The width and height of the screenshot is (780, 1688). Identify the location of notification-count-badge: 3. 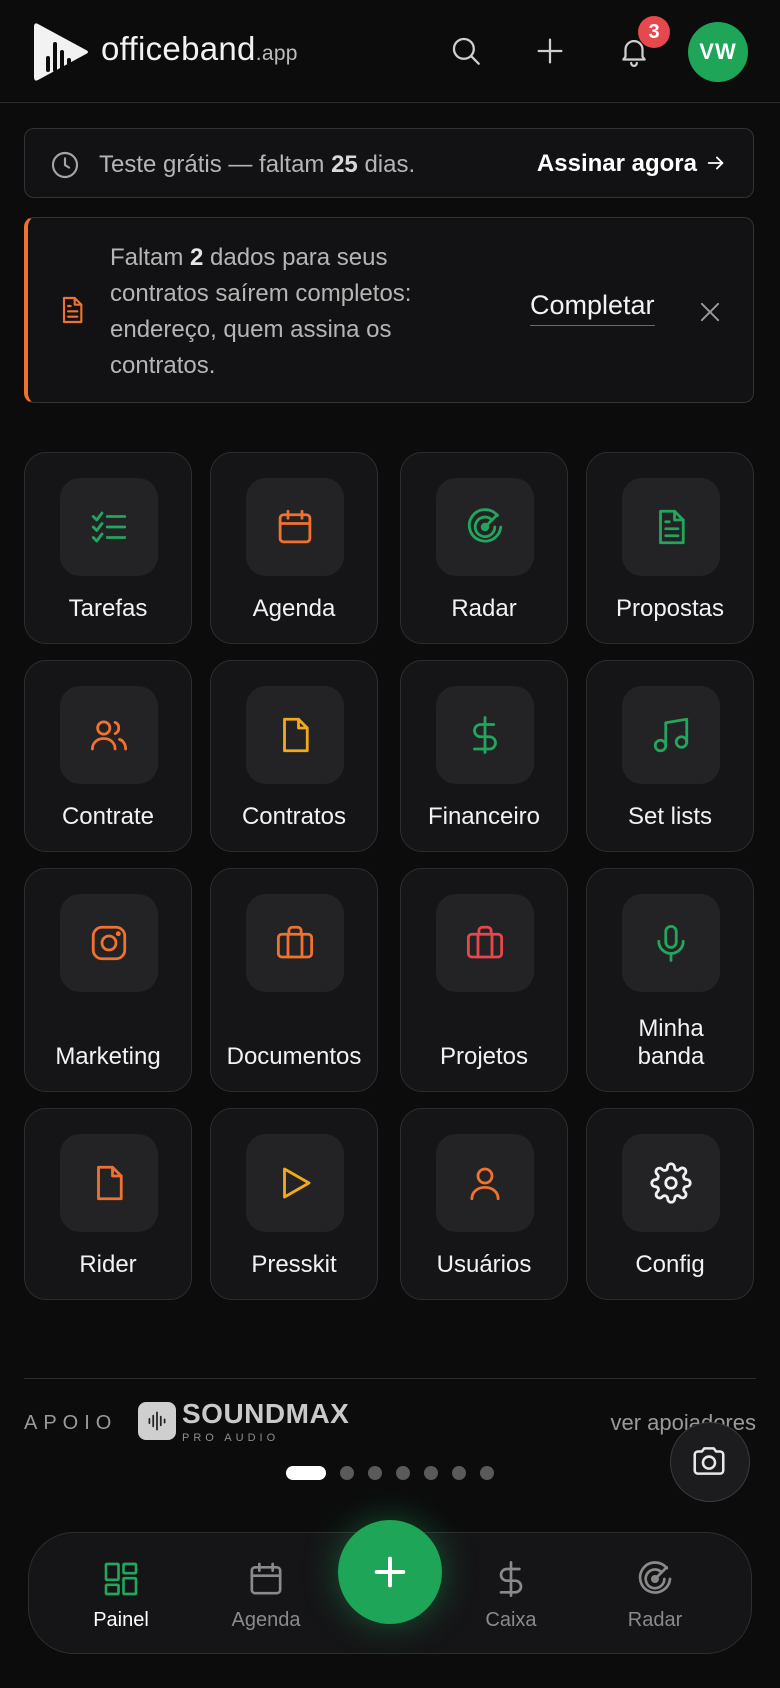
(654, 32).